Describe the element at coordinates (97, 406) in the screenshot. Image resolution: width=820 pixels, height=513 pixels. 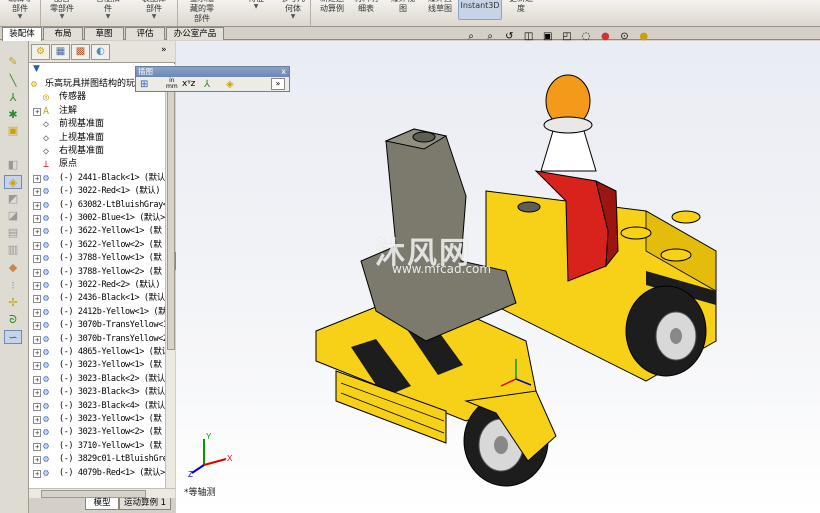
I see `tree-component-row: + ⚙ (-) 3023-Black<4> (默认` at that location.